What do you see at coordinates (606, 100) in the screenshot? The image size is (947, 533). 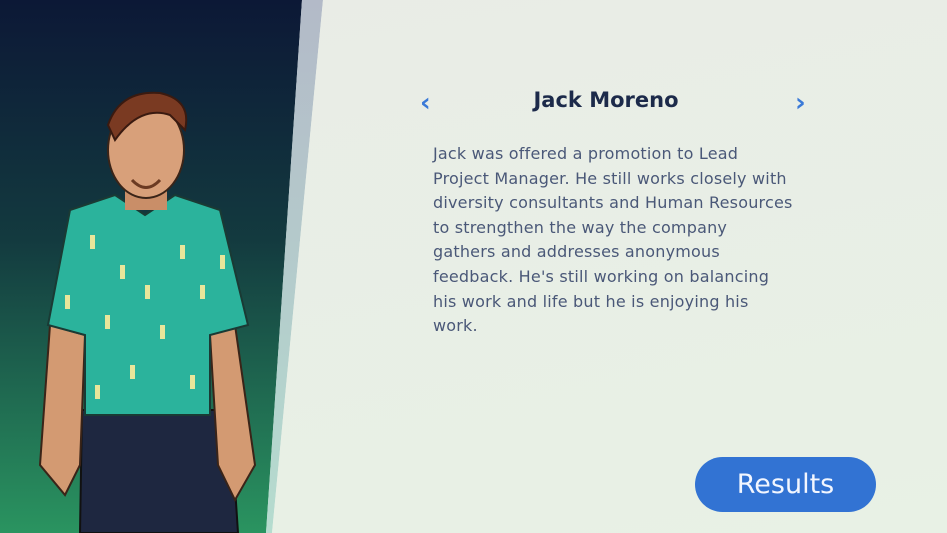 I see `character-name: Jack Moreno` at bounding box center [606, 100].